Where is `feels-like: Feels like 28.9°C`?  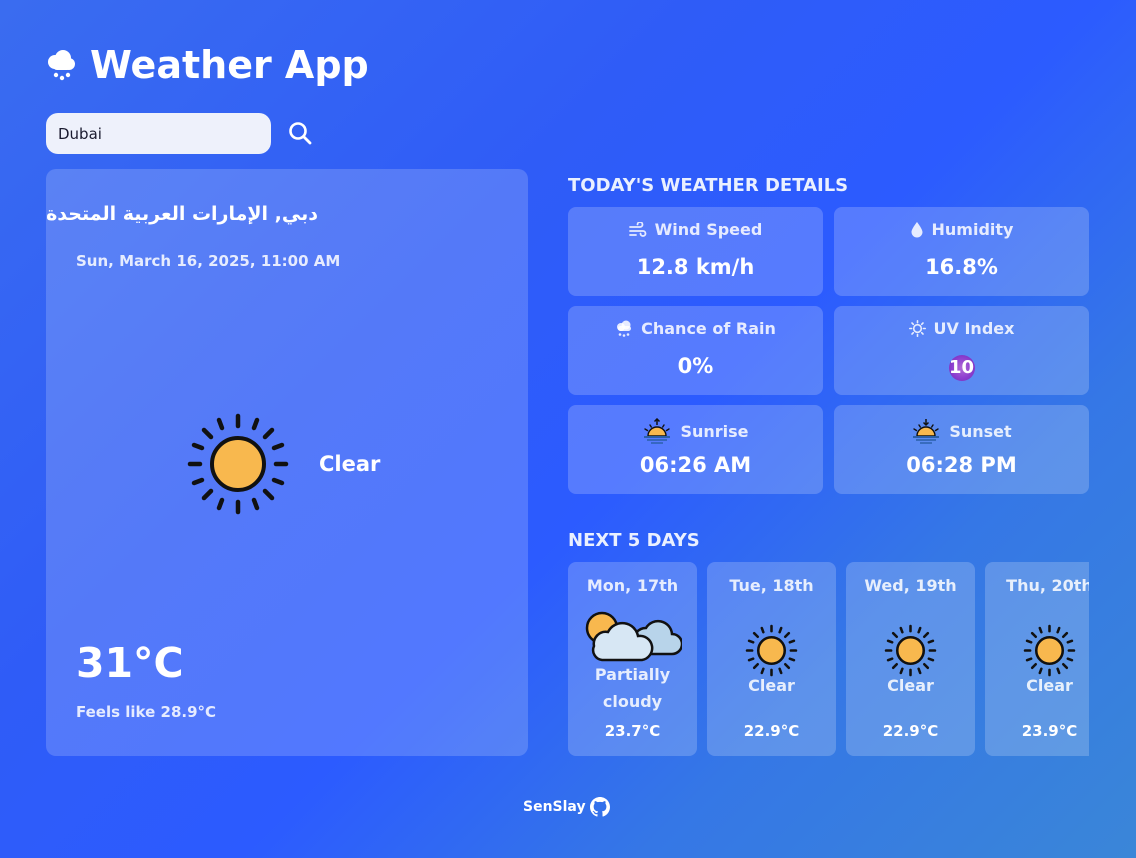 feels-like: Feels like 28.9°C is located at coordinates (146, 712).